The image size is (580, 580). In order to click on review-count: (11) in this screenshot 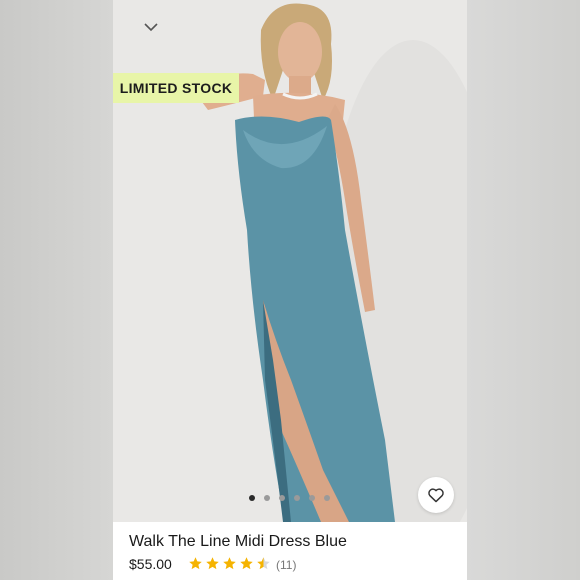, I will do `click(286, 565)`.